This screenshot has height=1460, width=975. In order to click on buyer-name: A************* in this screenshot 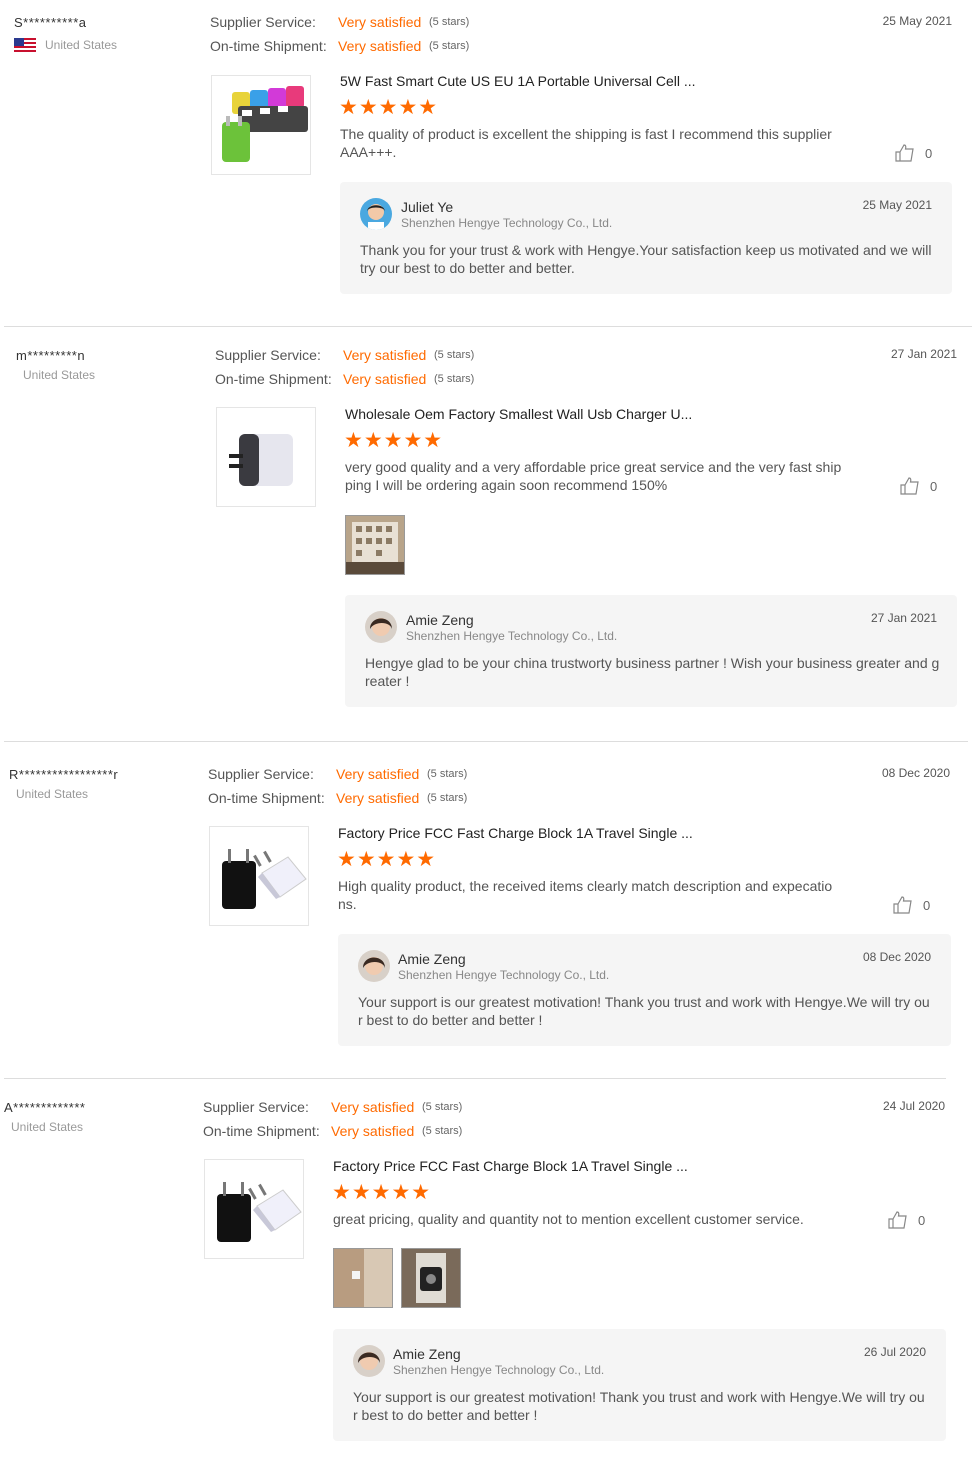, I will do `click(45, 1107)`.